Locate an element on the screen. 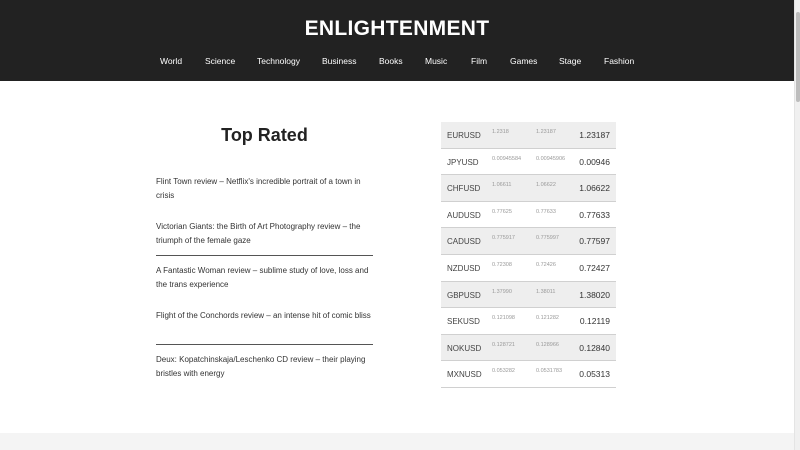  table-row: MXNUSD 0.053282 0.0531783 0.05313 is located at coordinates (528, 374).